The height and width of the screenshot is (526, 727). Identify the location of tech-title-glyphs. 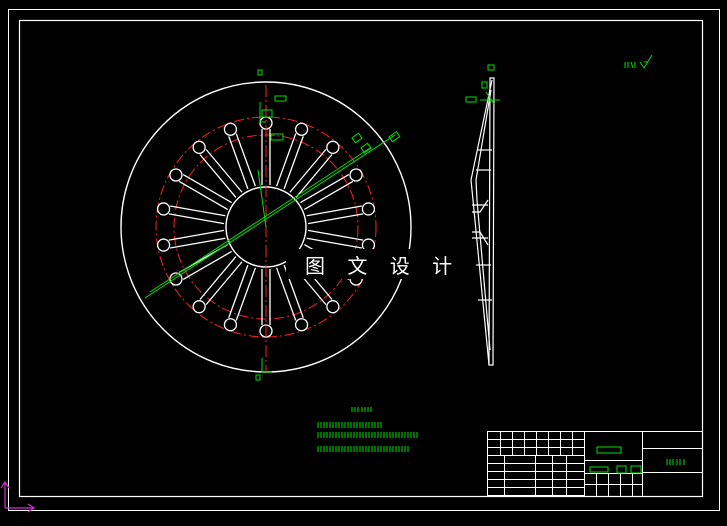
(361, 409).